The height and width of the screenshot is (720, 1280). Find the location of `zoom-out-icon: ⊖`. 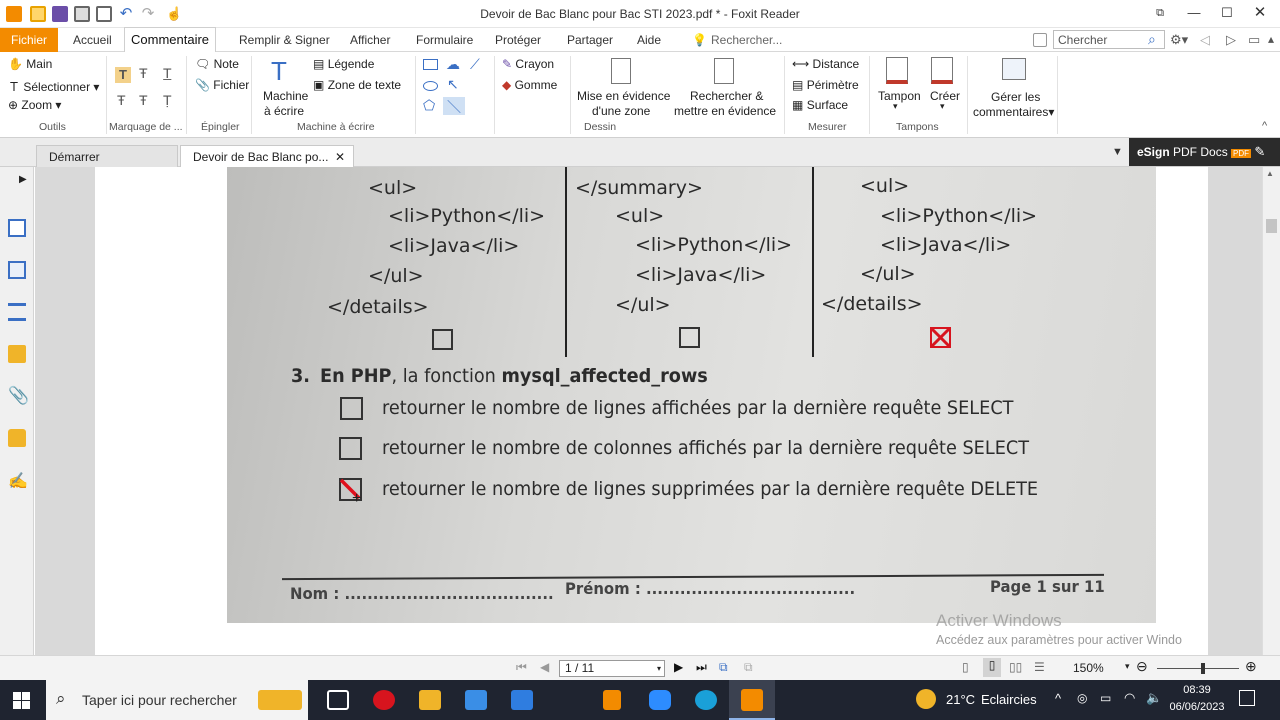

zoom-out-icon: ⊖ is located at coordinates (1142, 666).